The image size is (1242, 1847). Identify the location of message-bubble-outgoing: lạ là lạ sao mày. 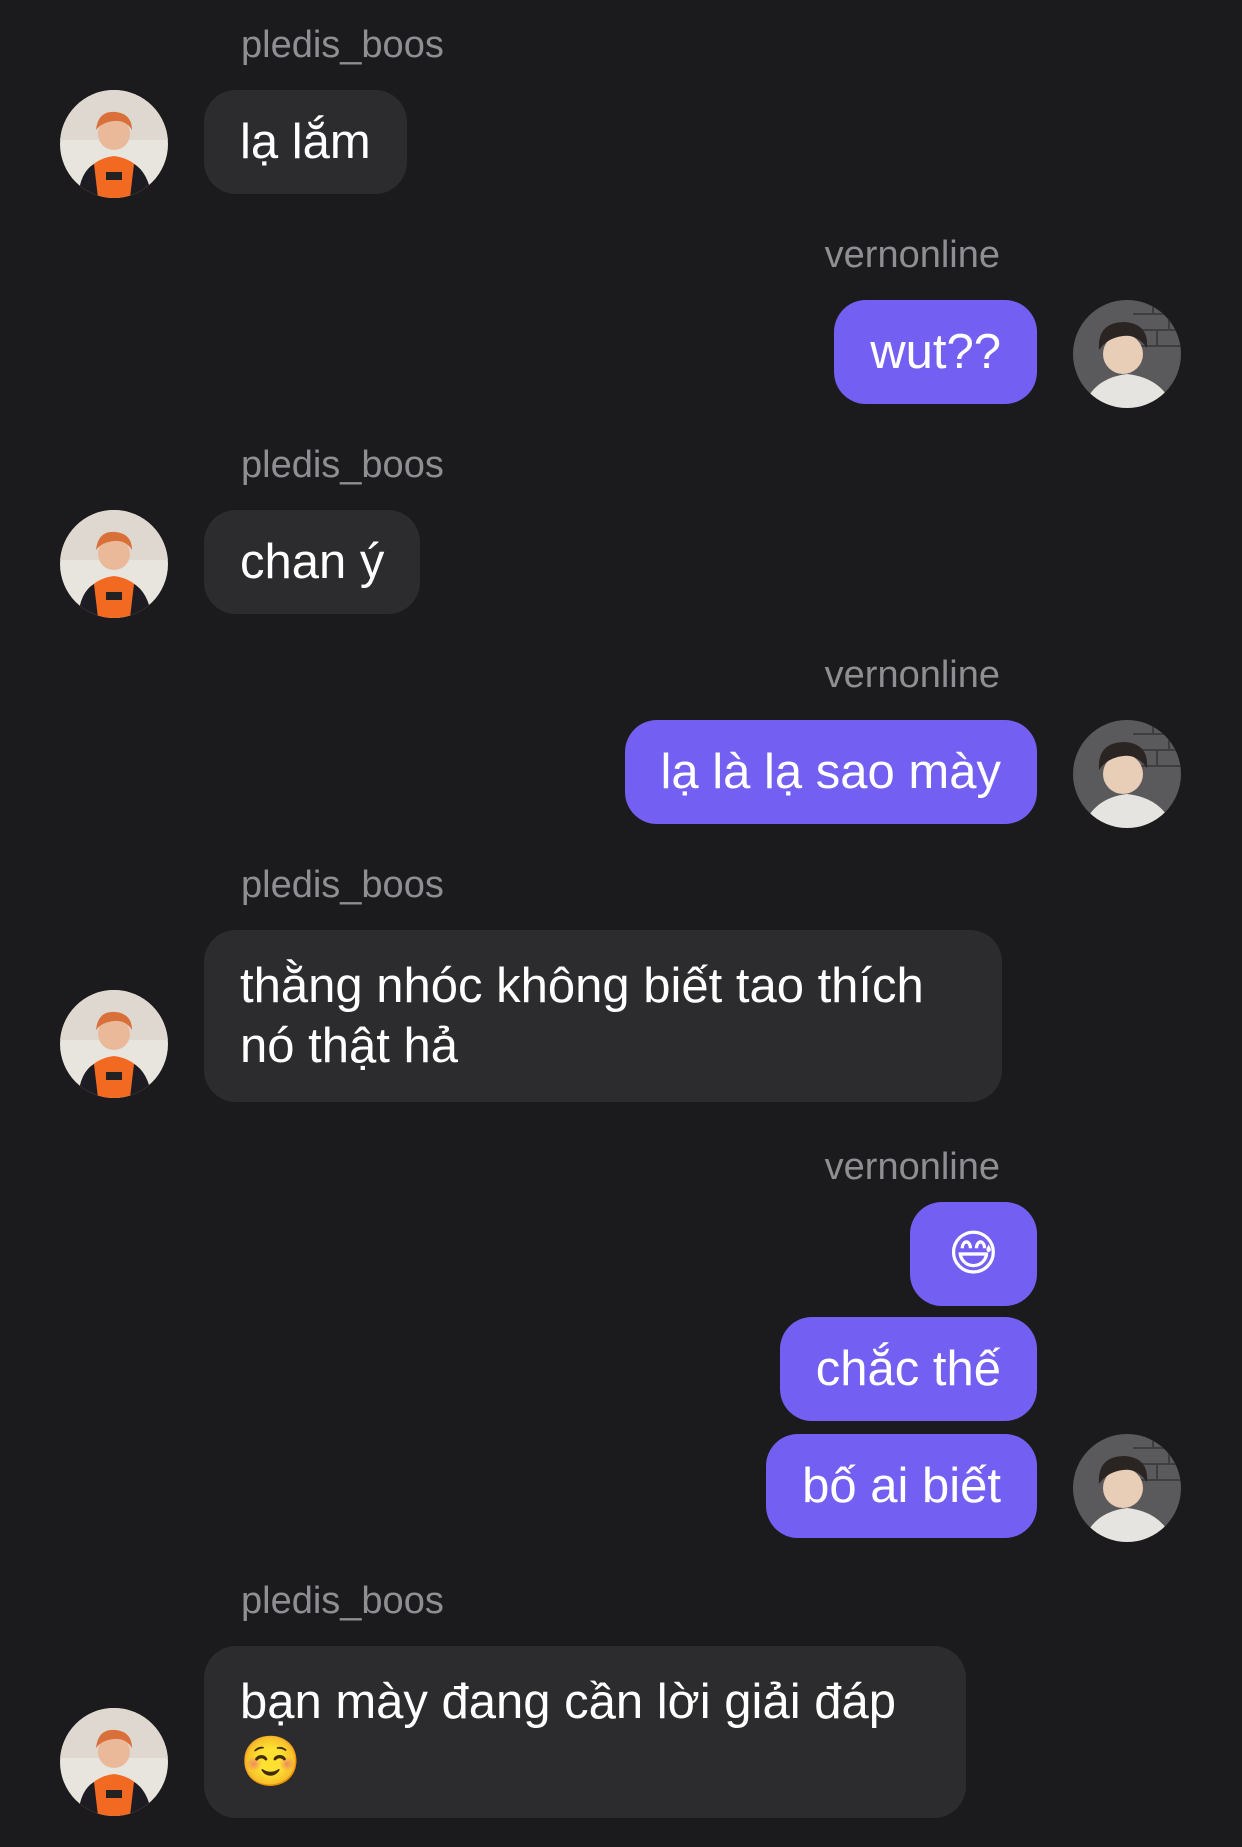
(830, 772).